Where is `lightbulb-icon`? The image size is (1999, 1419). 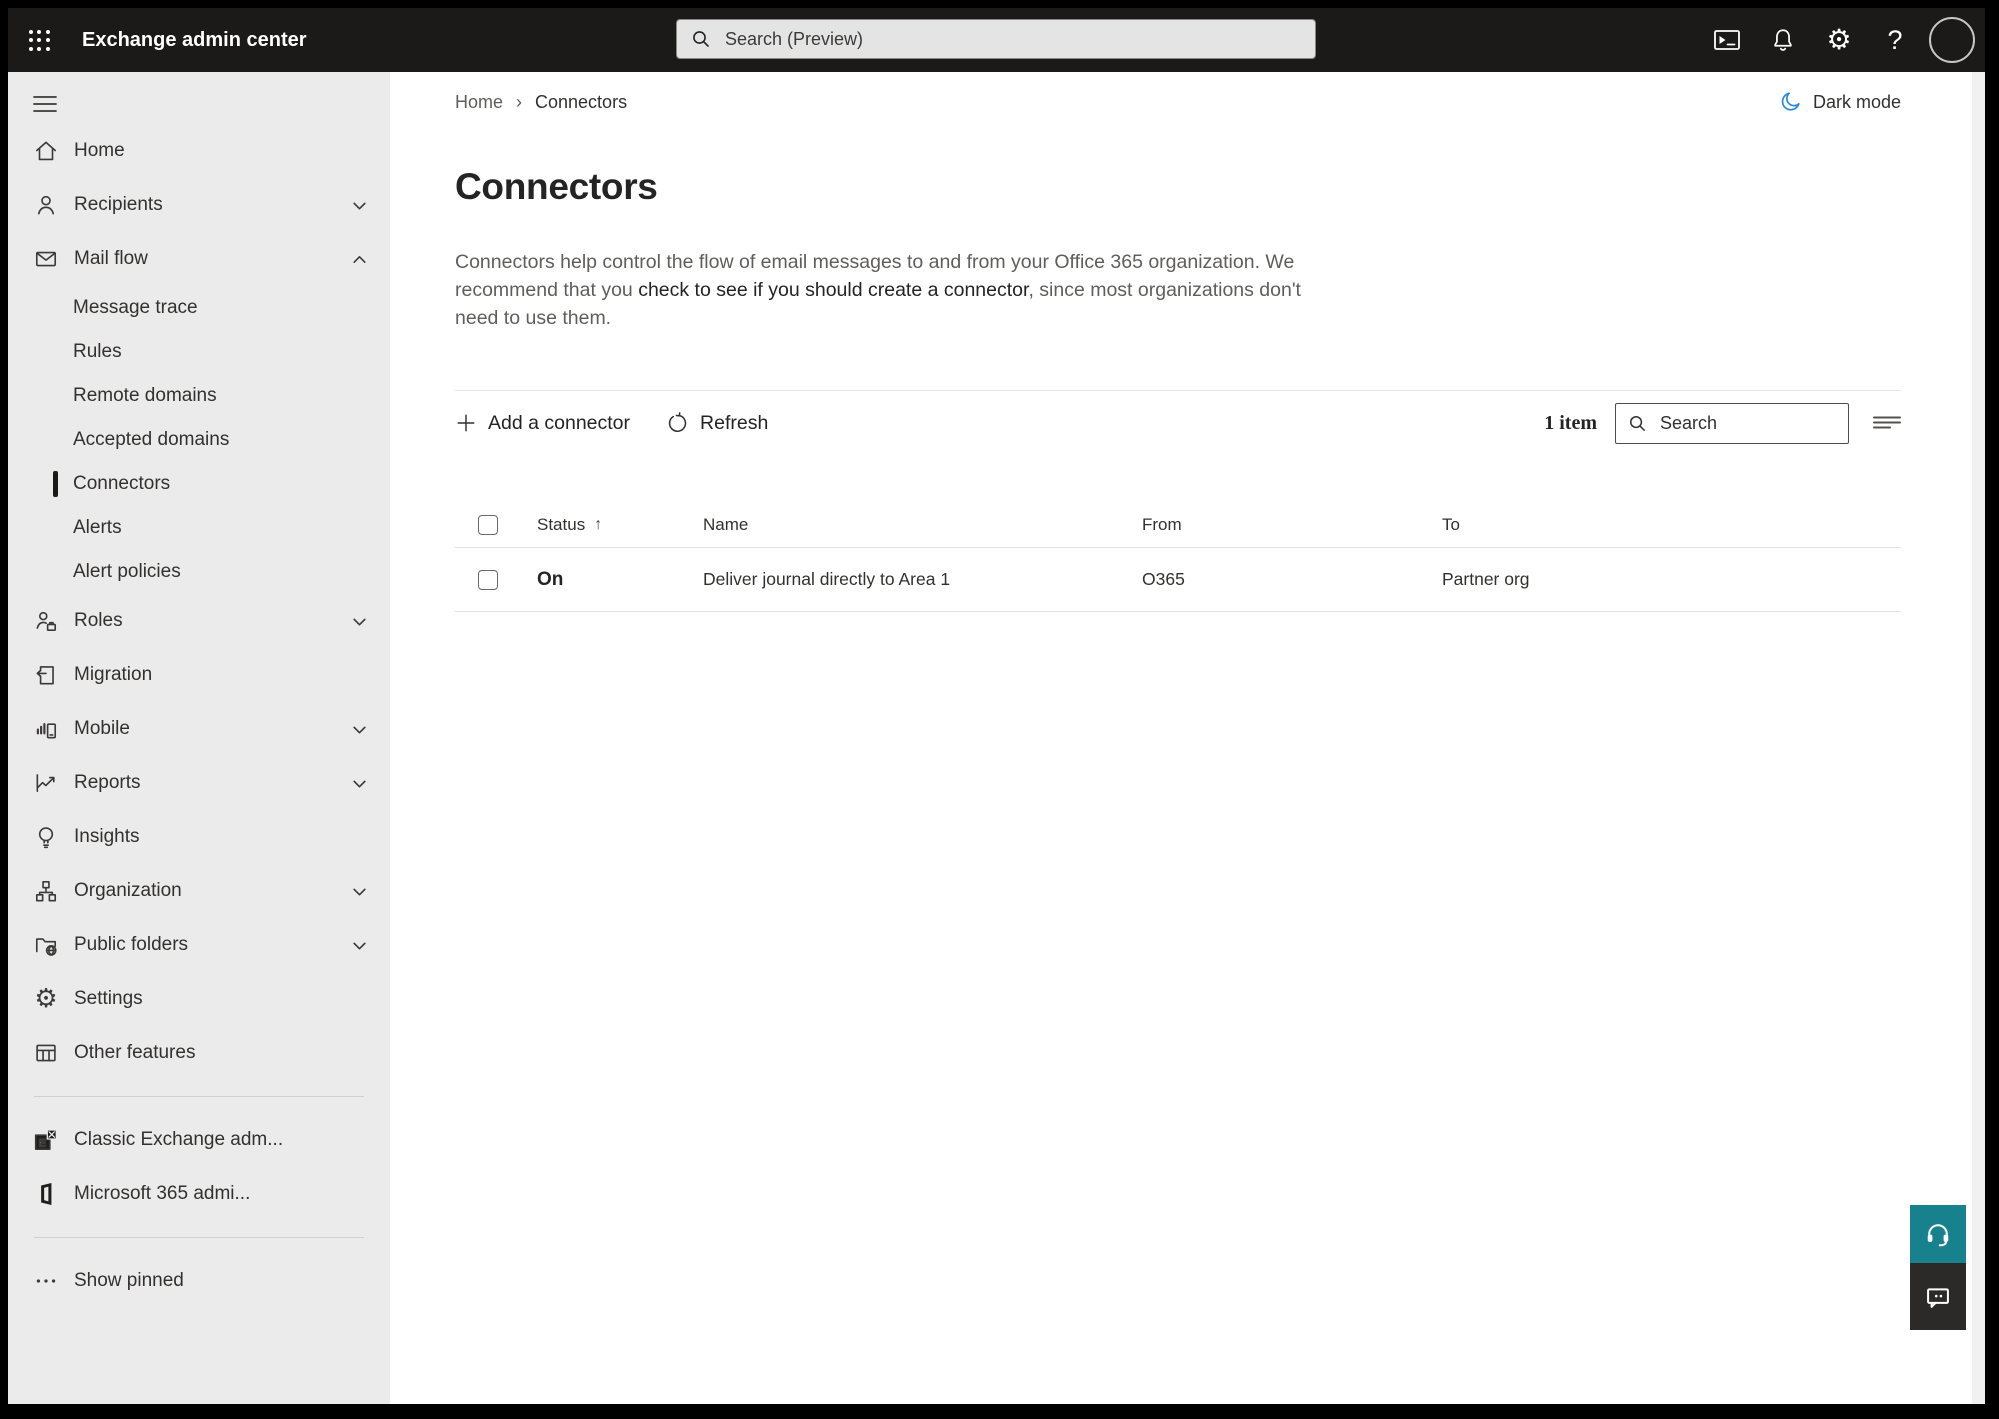 lightbulb-icon is located at coordinates (46, 837).